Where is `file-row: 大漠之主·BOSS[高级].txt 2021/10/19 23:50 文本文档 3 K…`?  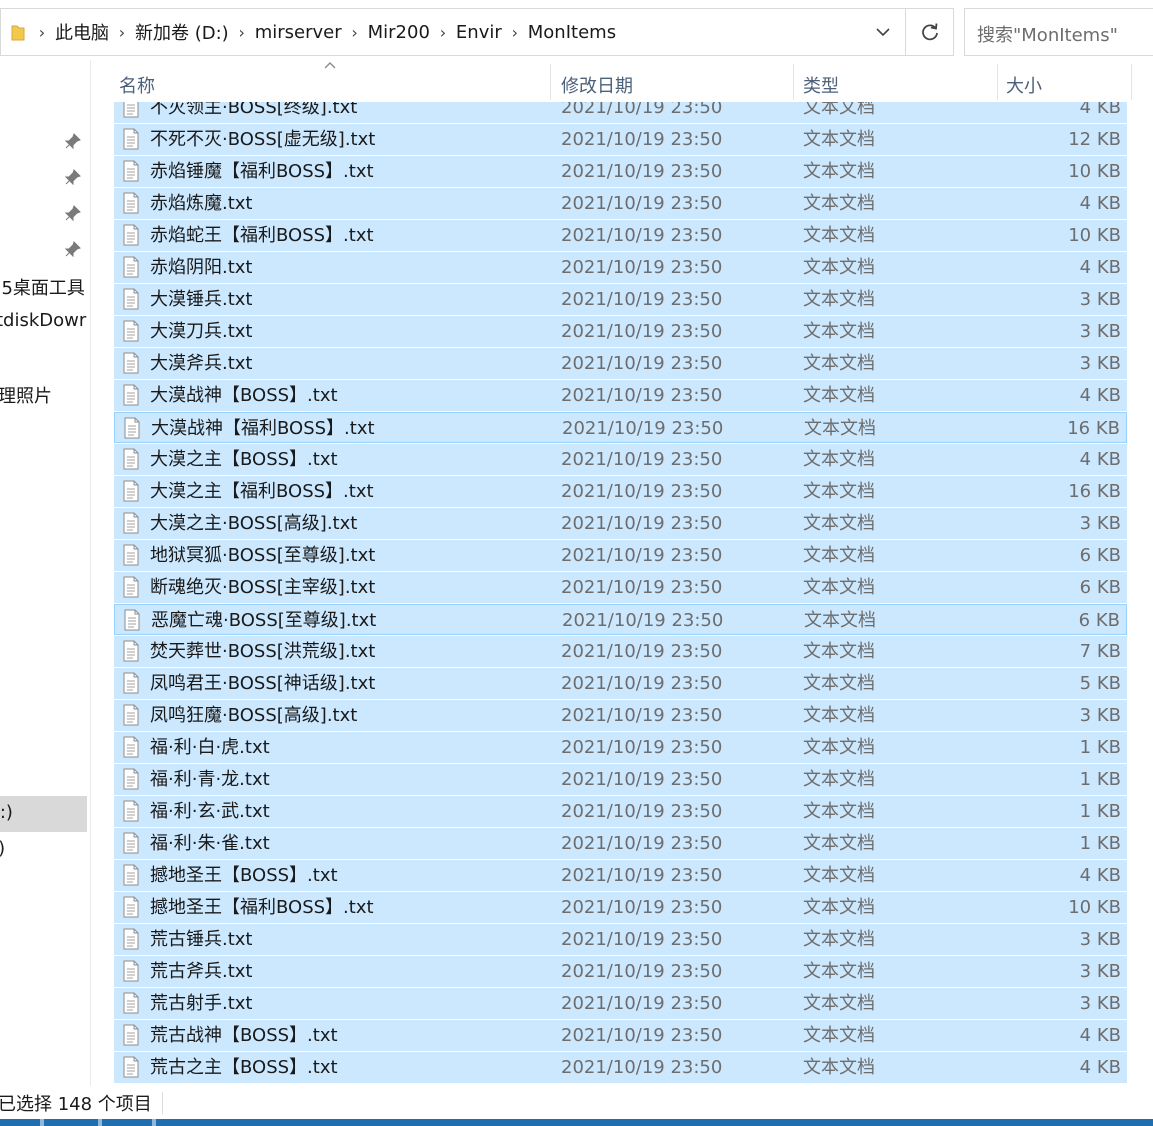
file-row: 大漠之主·BOSS[高级].txt 2021/10/19 23:50 文本文档 3 K… is located at coordinates (620, 523).